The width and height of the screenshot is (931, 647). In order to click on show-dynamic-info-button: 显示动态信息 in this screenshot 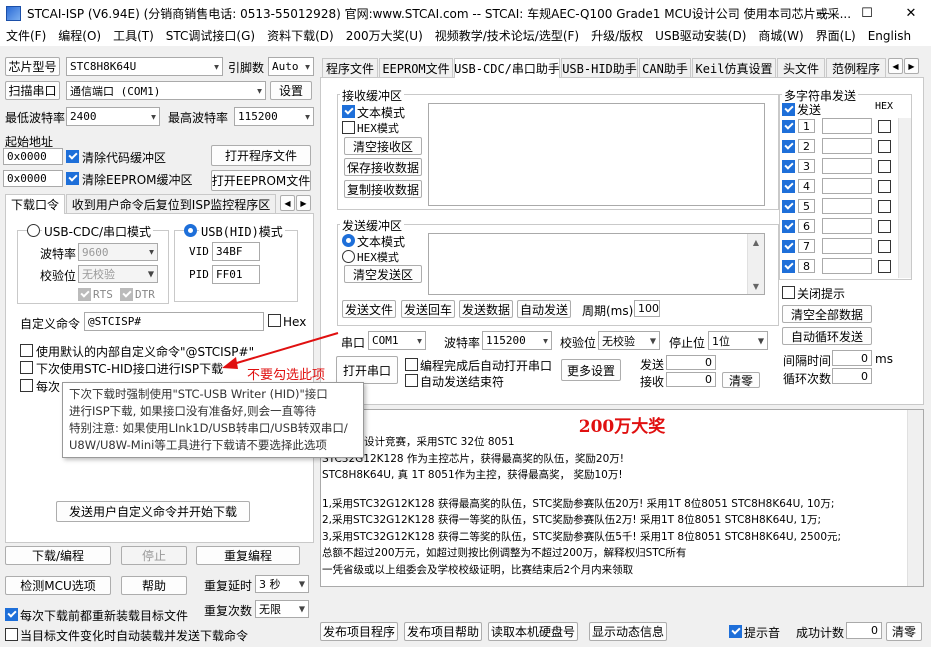, I will do `click(628, 631)`.